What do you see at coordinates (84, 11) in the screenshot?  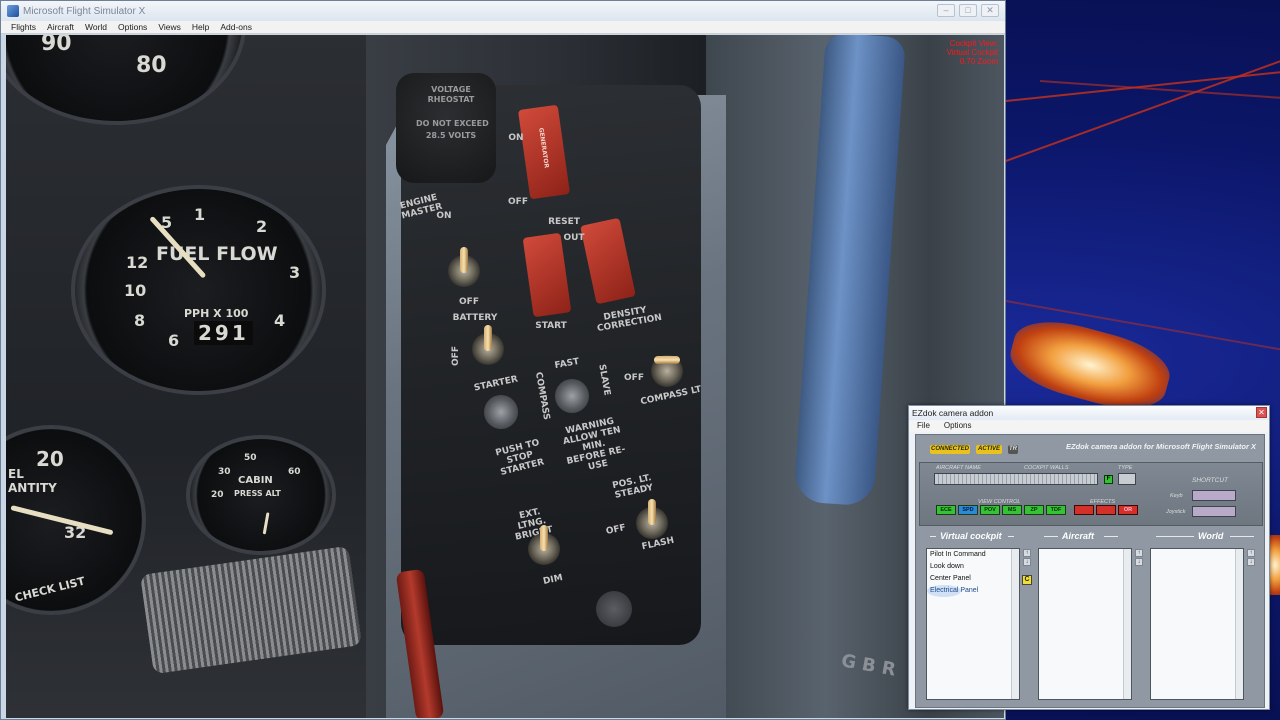 I see `fsx-window-title: Microsoft Flight Simulator X` at bounding box center [84, 11].